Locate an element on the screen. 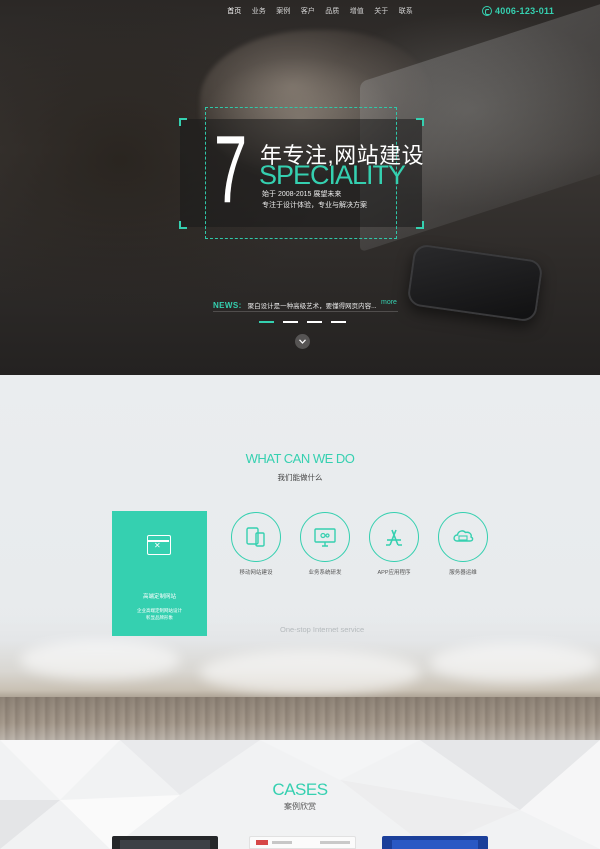  browser-tools-icon is located at coordinates (159, 545).